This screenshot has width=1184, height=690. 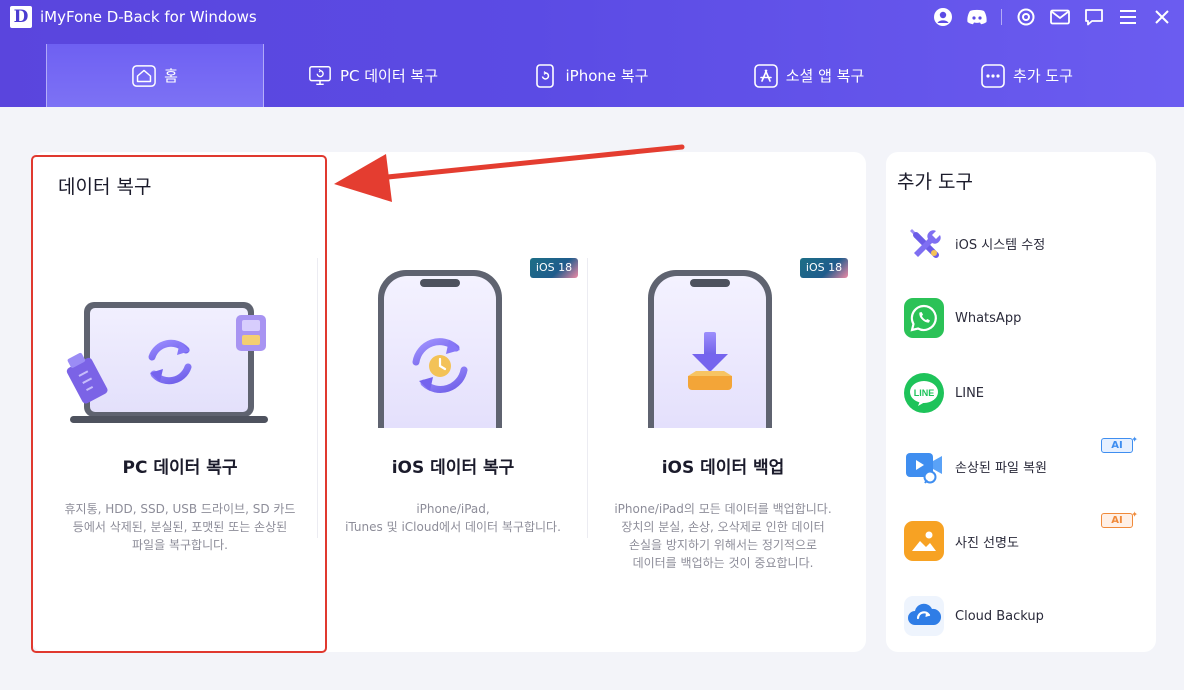 What do you see at coordinates (993, 75) in the screenshot?
I see `more-icon` at bounding box center [993, 75].